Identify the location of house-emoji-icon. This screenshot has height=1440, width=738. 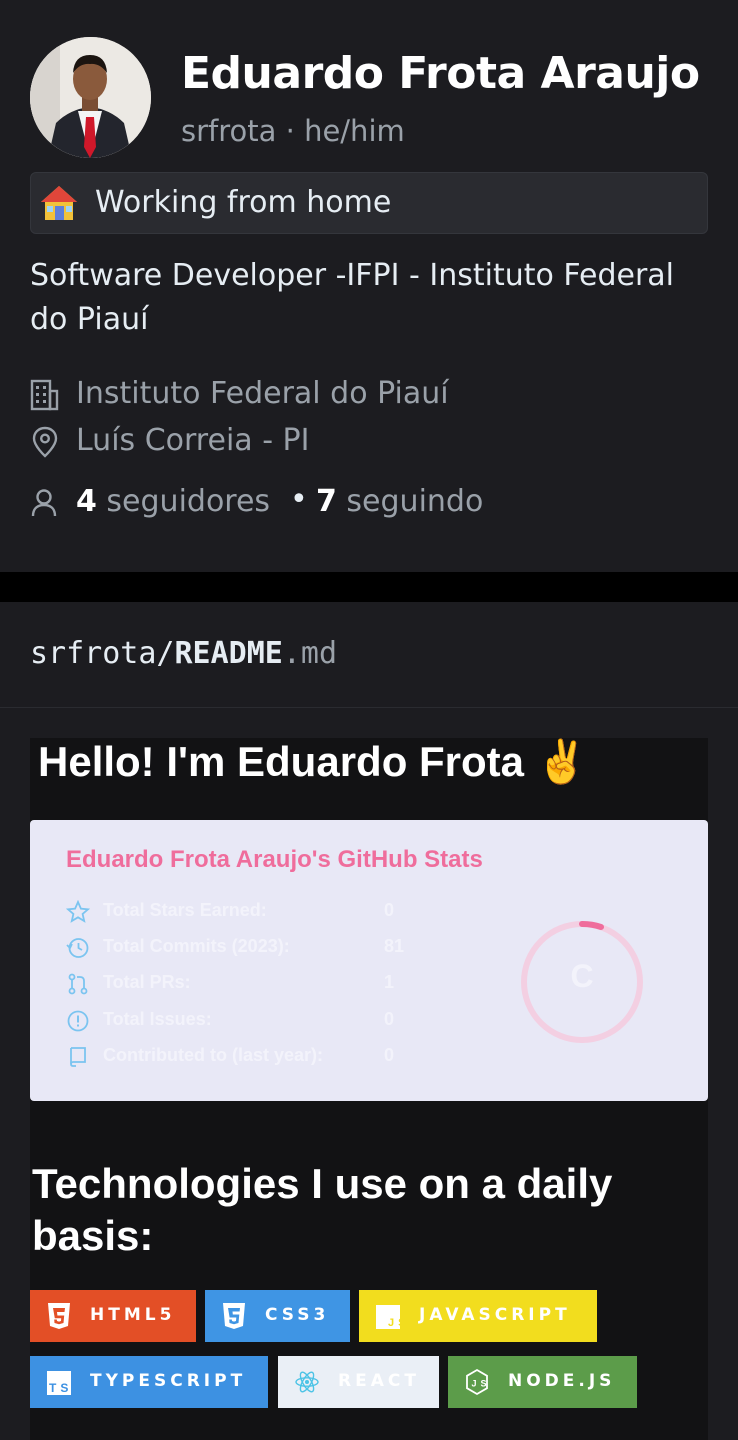
(59, 203).